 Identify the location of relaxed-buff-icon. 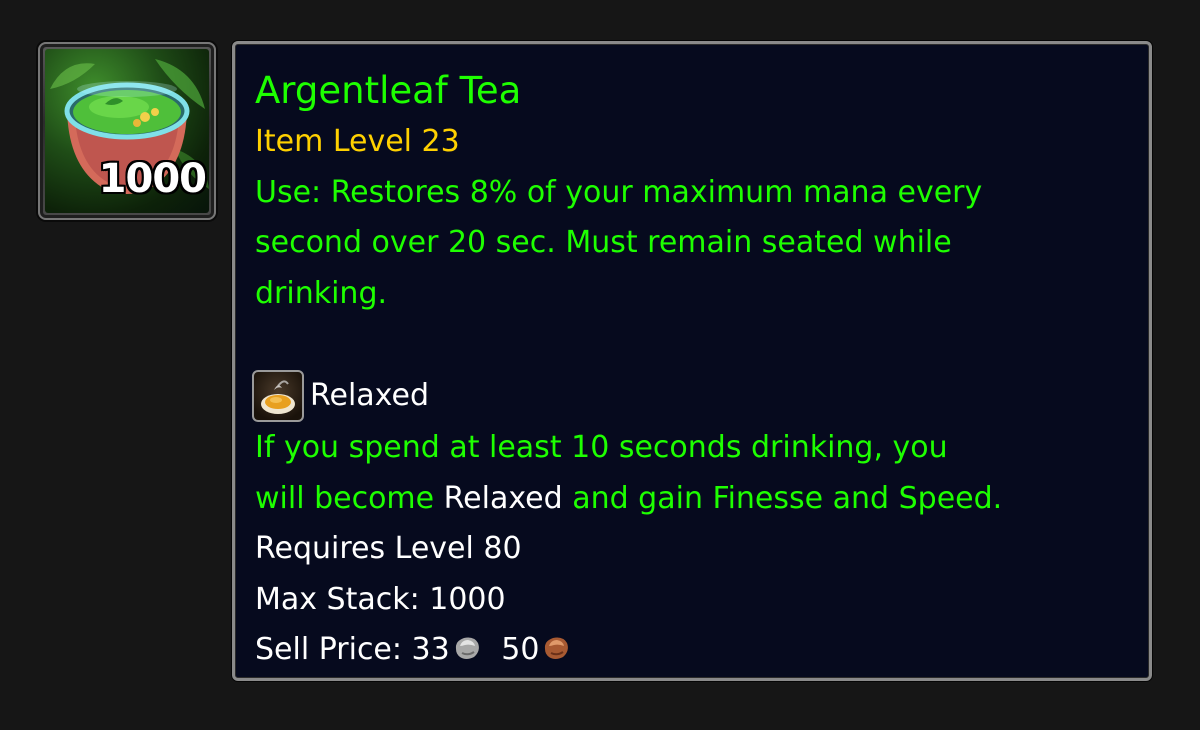
(278, 396).